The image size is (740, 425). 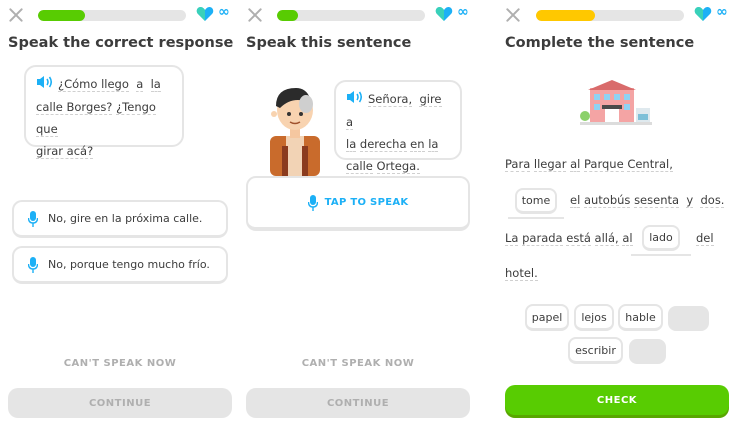 I want to click on word: en, so click(x=417, y=144).